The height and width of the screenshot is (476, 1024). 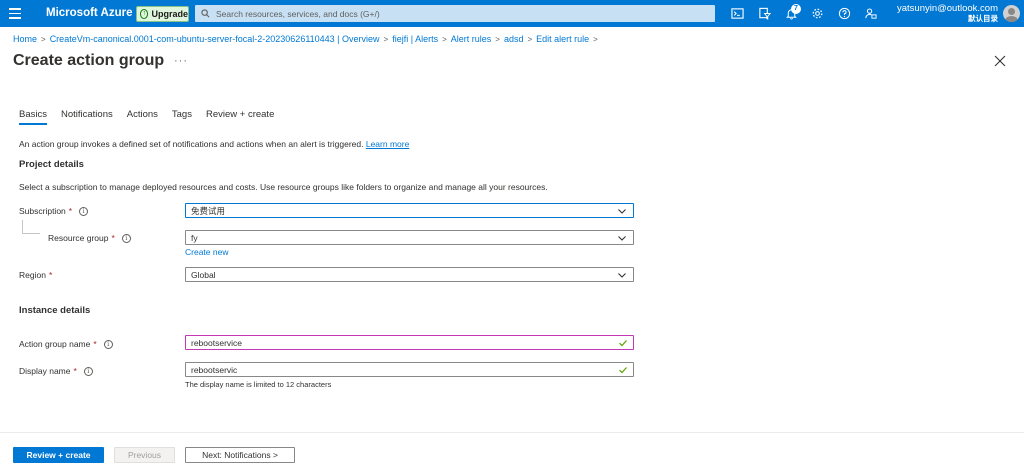 What do you see at coordinates (983, 18) in the screenshot?
I see `account-directory: 默认目录` at bounding box center [983, 18].